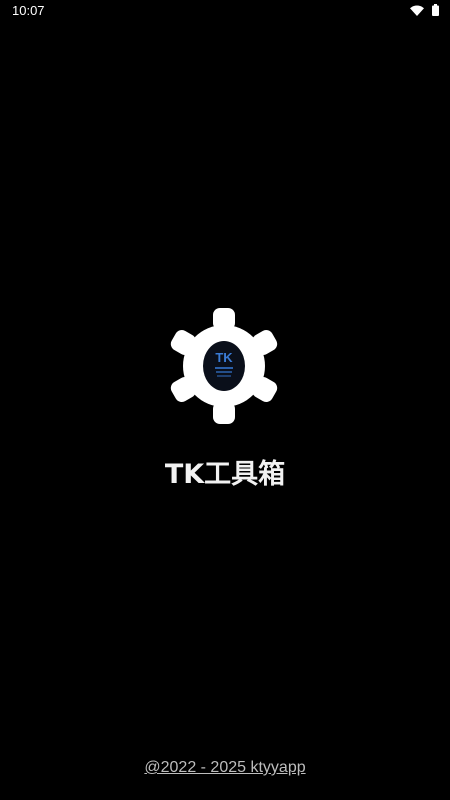 The width and height of the screenshot is (450, 800). I want to click on app-name: TK工具箱, so click(225, 474).